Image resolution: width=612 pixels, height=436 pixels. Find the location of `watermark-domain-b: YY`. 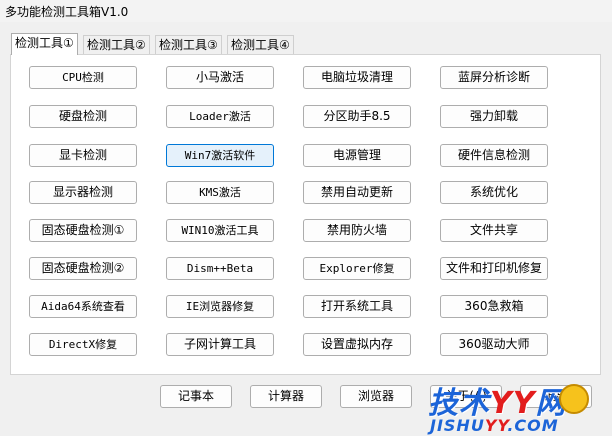

watermark-domain-b: YY is located at coordinates (496, 425).